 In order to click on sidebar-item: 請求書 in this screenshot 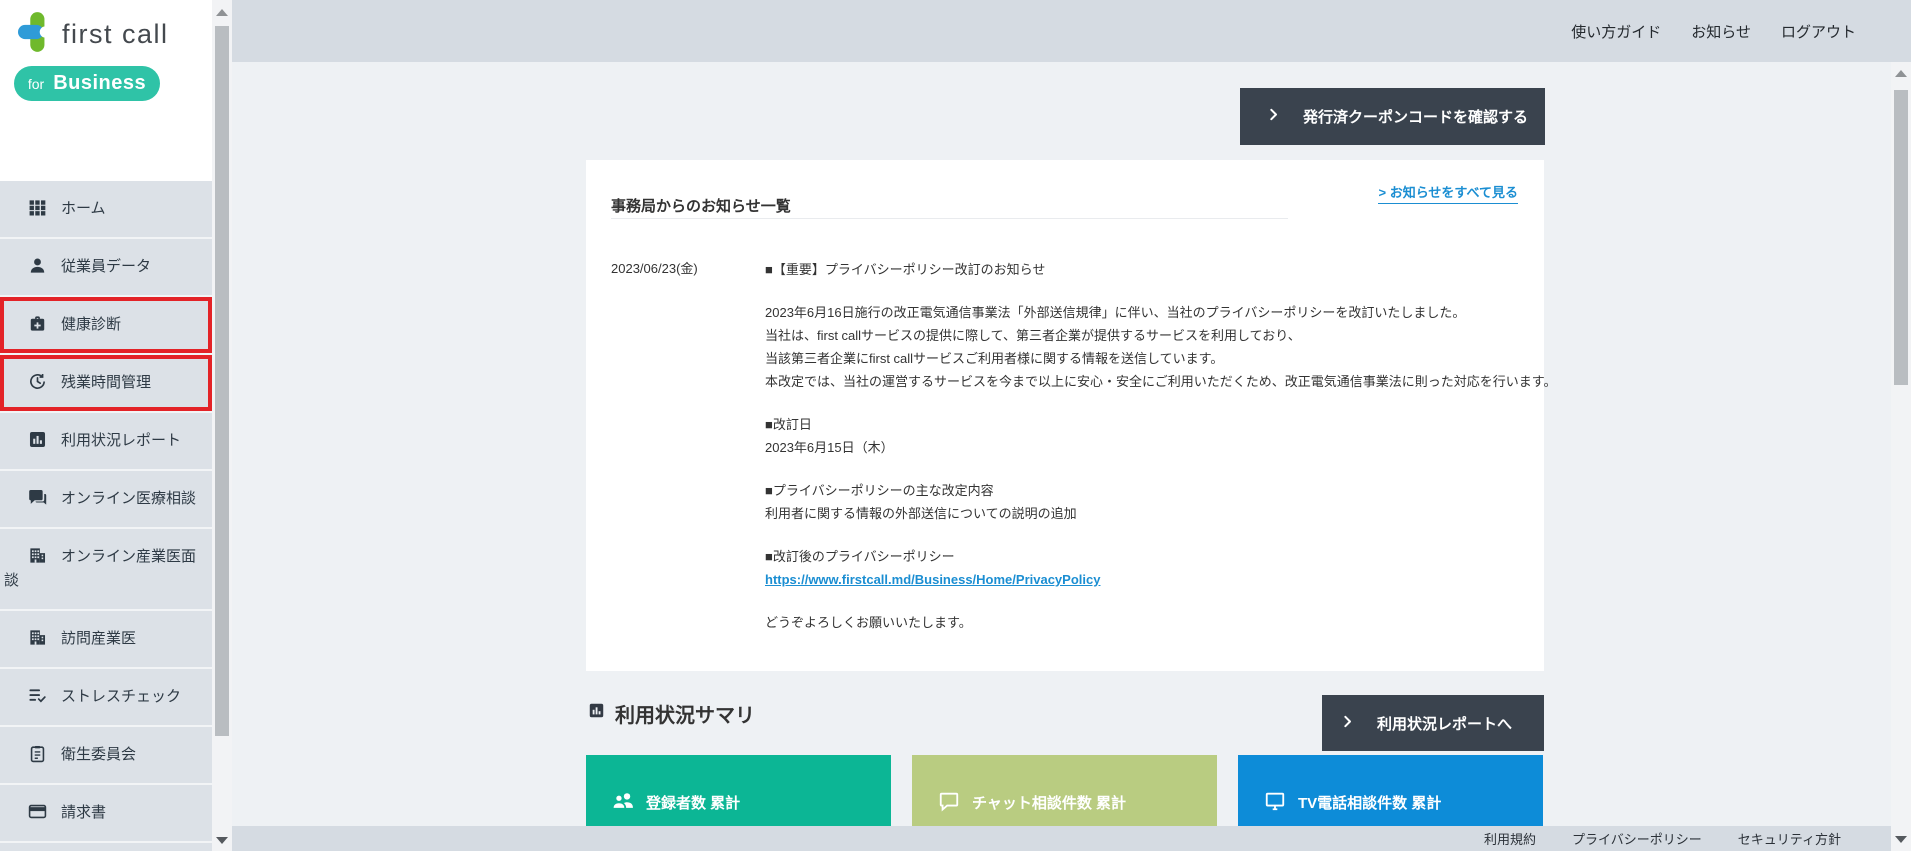, I will do `click(106, 814)`.